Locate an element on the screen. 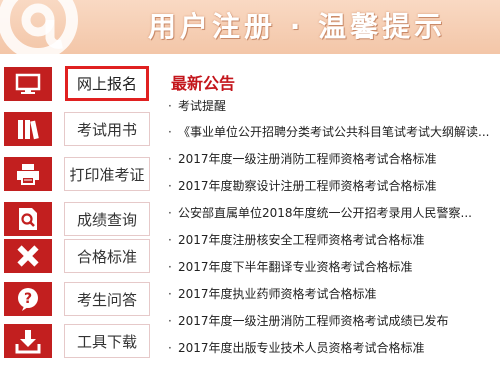  sidebar-item-tool-download: 工具下载 is located at coordinates (77, 341).